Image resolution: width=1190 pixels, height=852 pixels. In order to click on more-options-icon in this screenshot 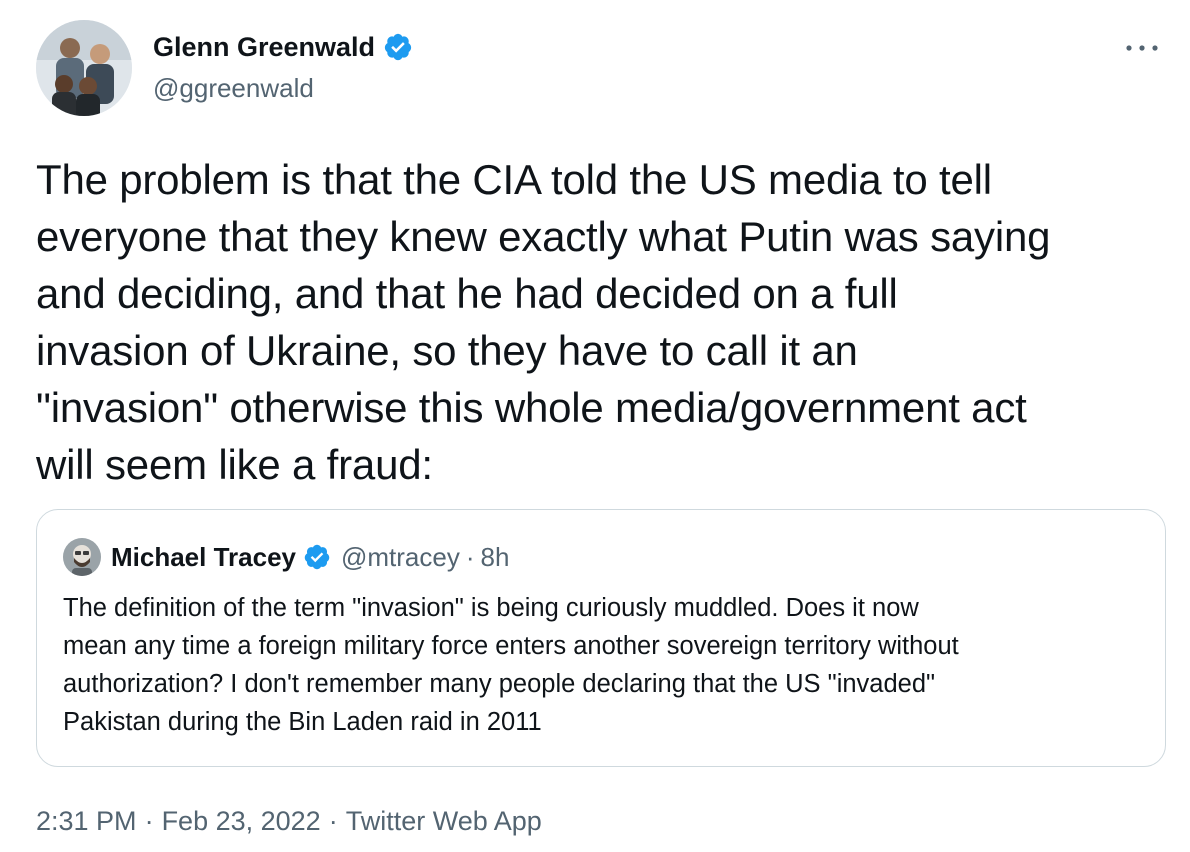, I will do `click(1142, 48)`.